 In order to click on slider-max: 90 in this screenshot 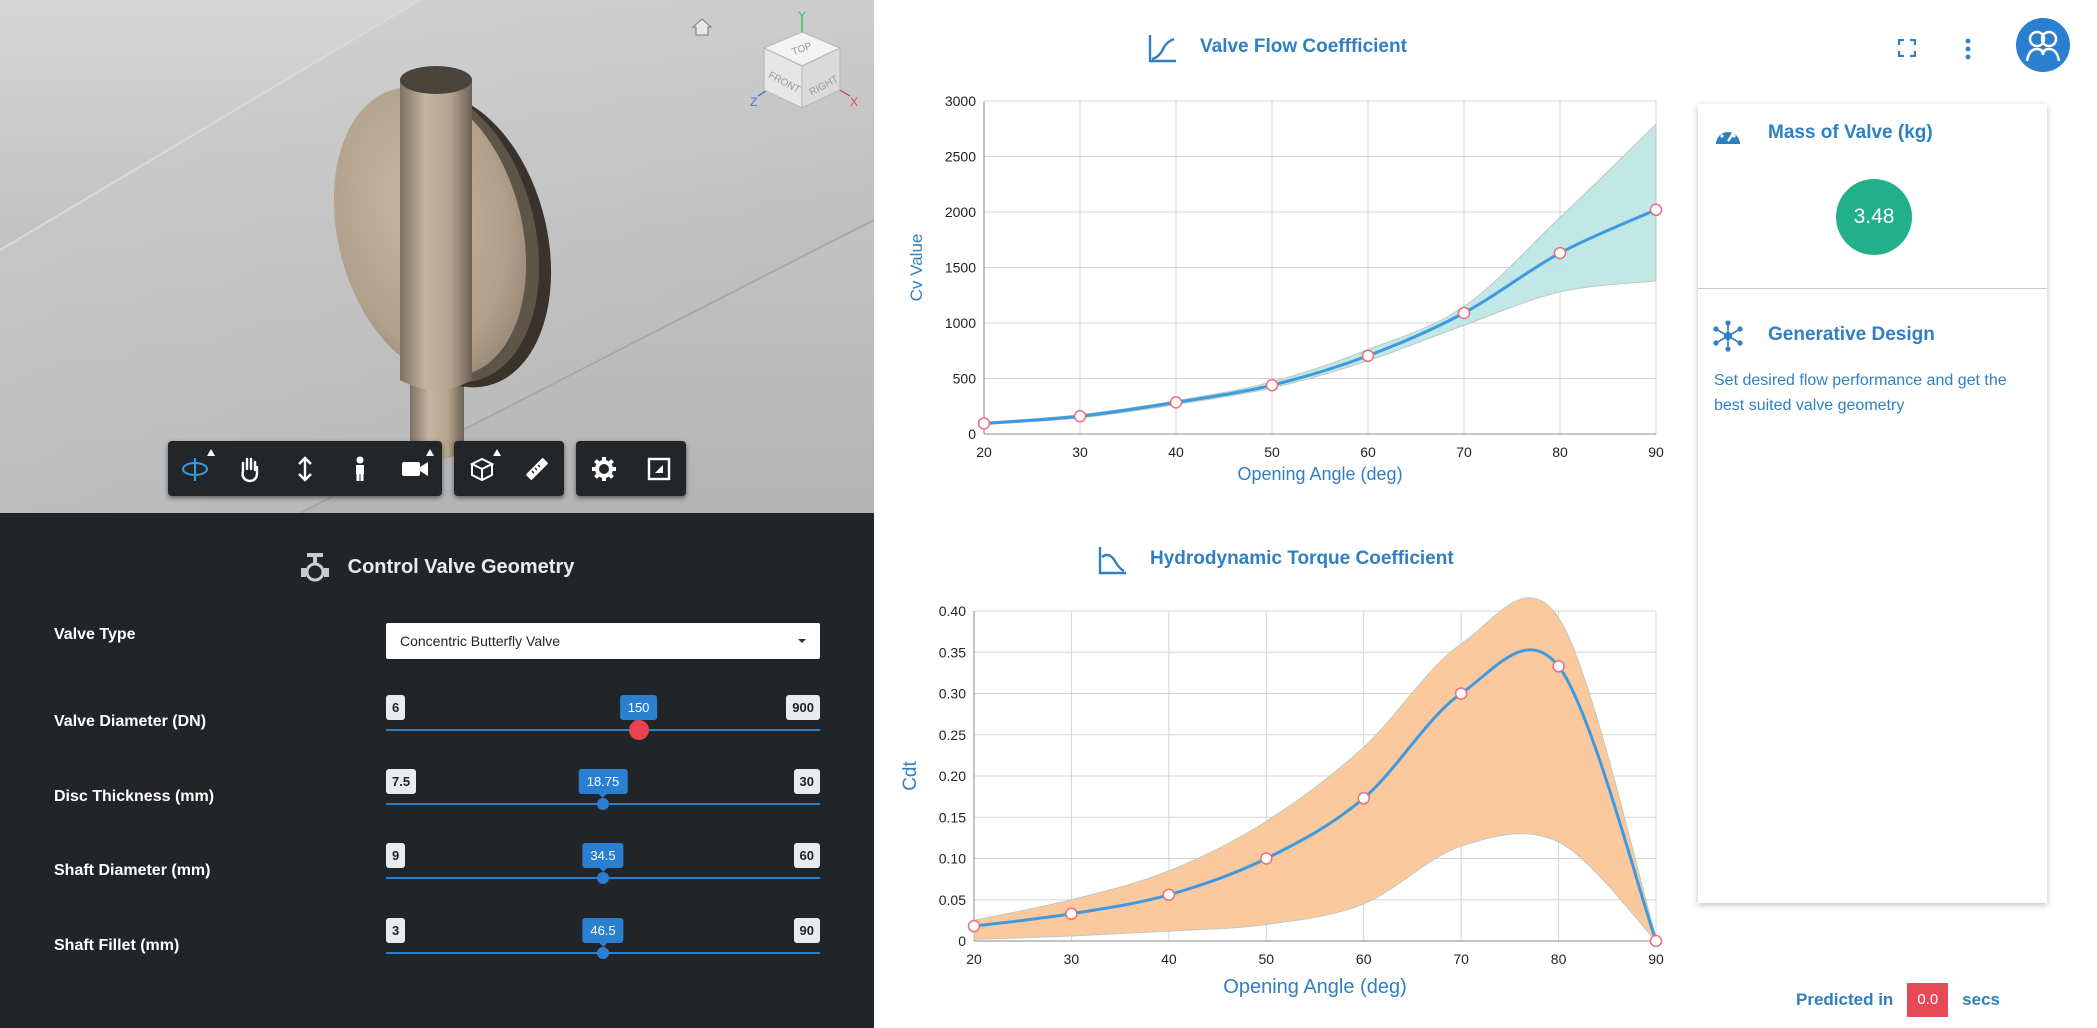, I will do `click(806, 930)`.